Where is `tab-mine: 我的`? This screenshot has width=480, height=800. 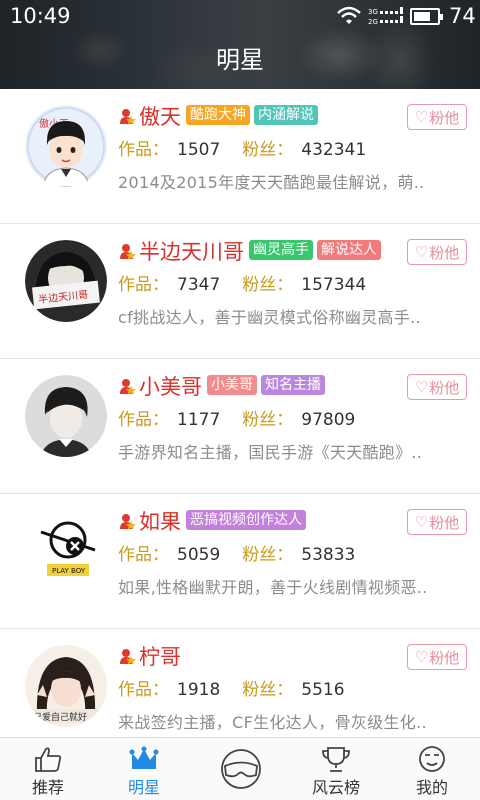 tab-mine: 我的 is located at coordinates (432, 769).